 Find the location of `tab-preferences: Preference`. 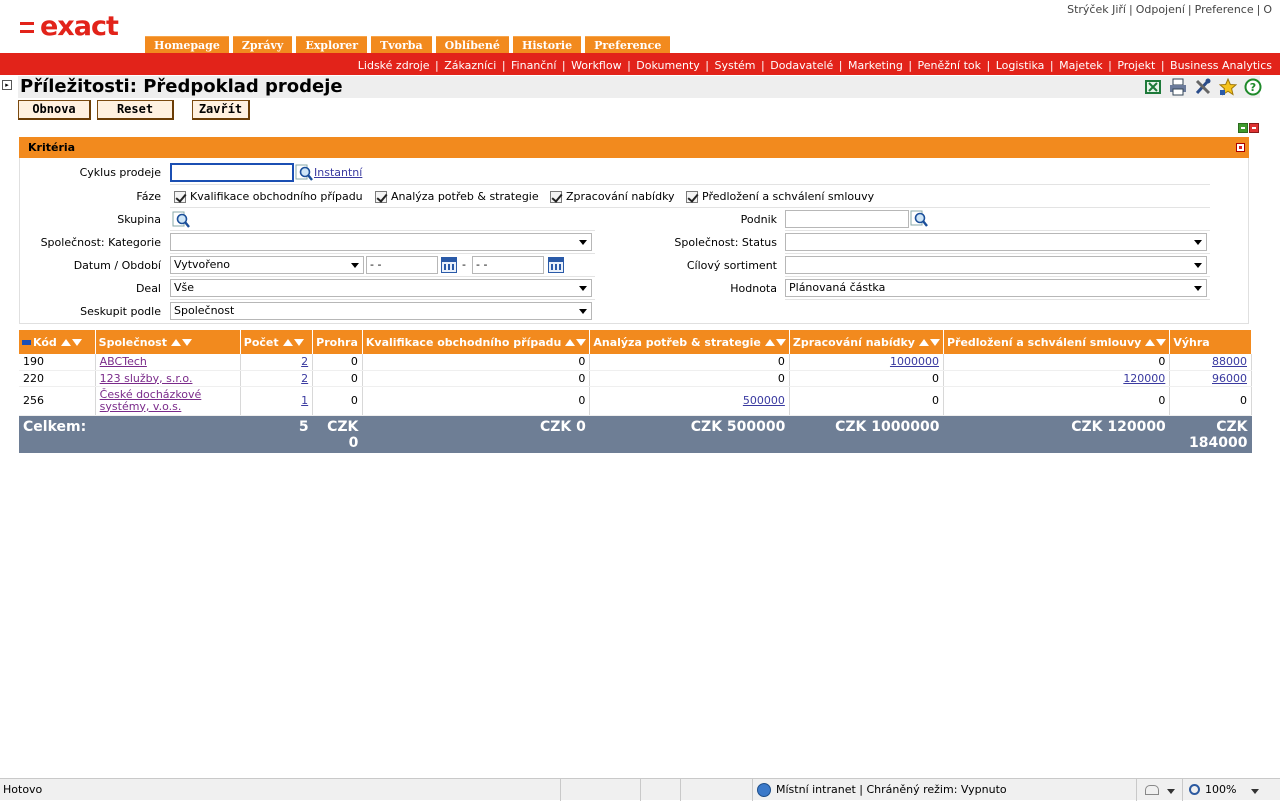

tab-preferences: Preference is located at coordinates (628, 44).